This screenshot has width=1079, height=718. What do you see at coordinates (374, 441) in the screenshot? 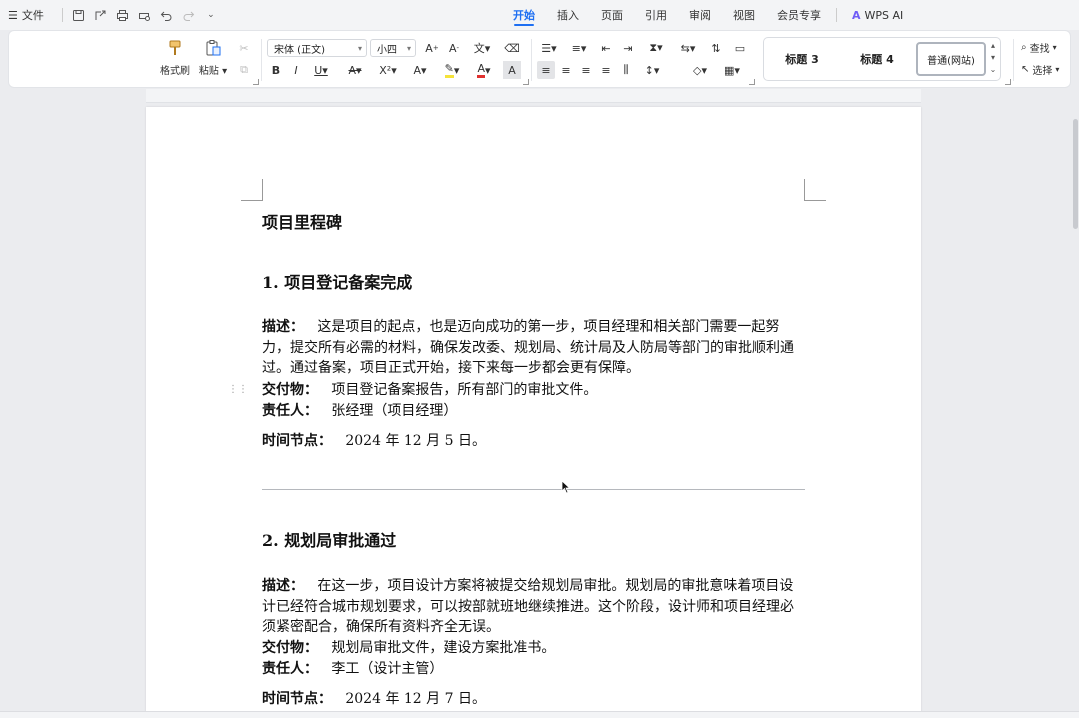
I see `section-timeline: 时间节点： 2024 年 12 月 5 日。` at bounding box center [374, 441].